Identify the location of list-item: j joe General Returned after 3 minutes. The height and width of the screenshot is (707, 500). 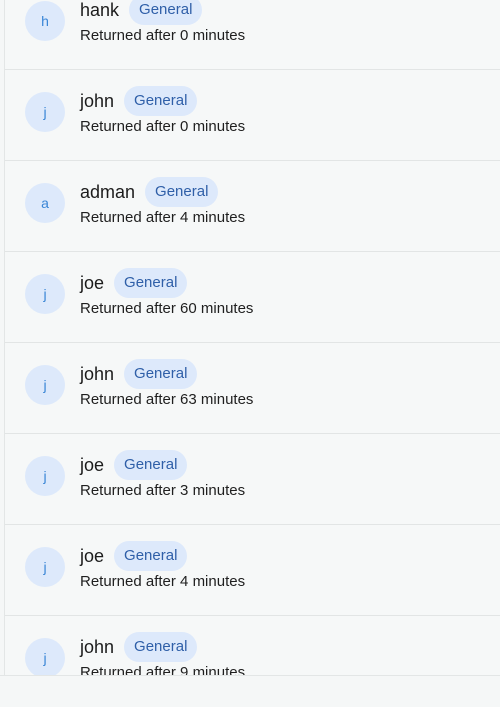
(252, 479).